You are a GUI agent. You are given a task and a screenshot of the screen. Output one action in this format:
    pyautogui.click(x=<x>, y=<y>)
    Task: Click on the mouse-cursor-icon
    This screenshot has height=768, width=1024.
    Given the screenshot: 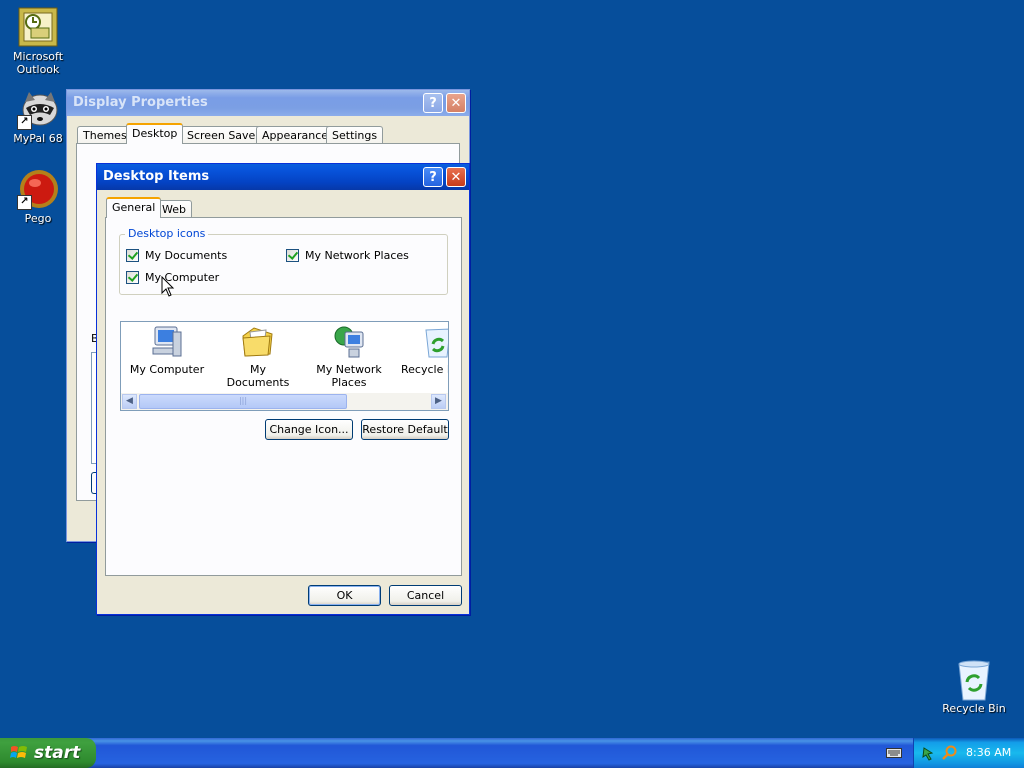 What is the action you would take?
    pyautogui.click(x=168, y=286)
    